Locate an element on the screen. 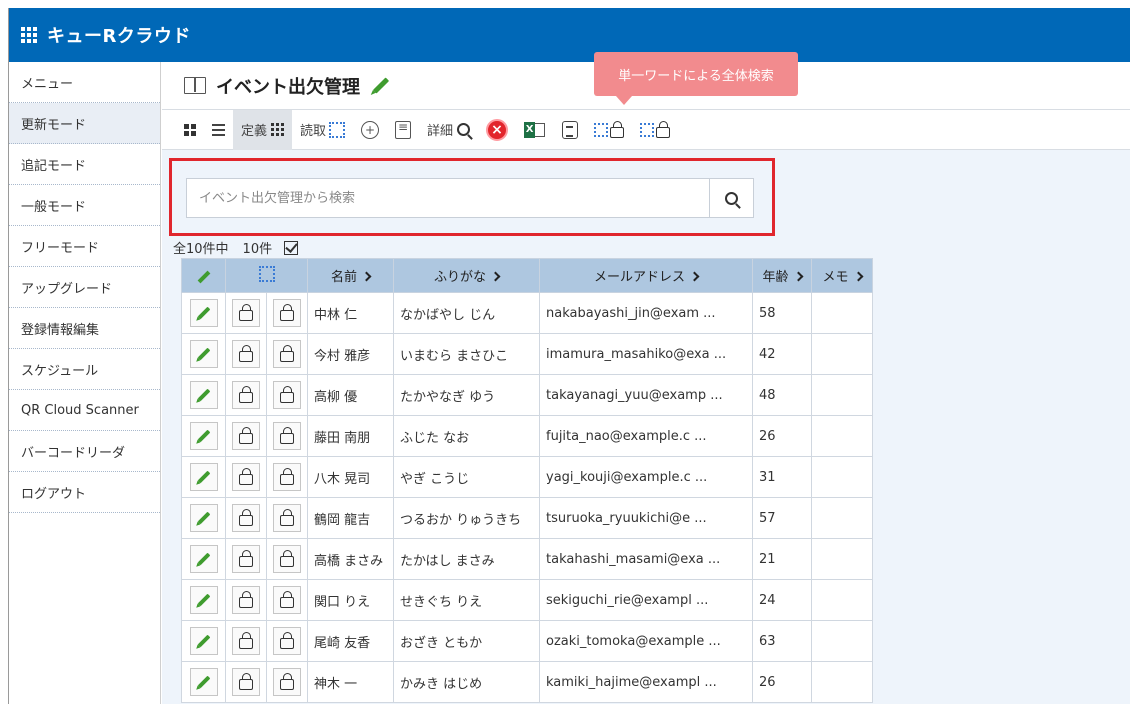  brand-title: キューRクラウド is located at coordinates (119, 35).